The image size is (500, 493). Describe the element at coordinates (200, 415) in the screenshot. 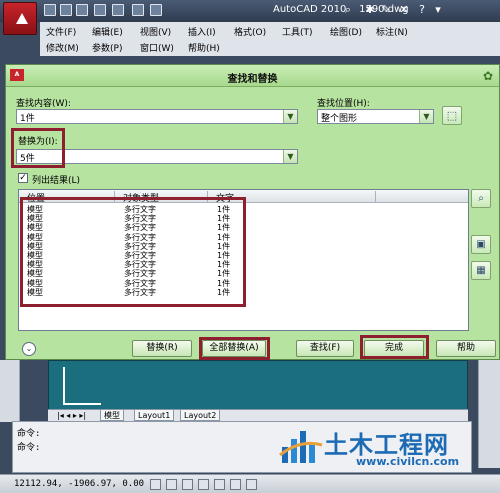

I see `tab-layout2: Layout2` at that location.